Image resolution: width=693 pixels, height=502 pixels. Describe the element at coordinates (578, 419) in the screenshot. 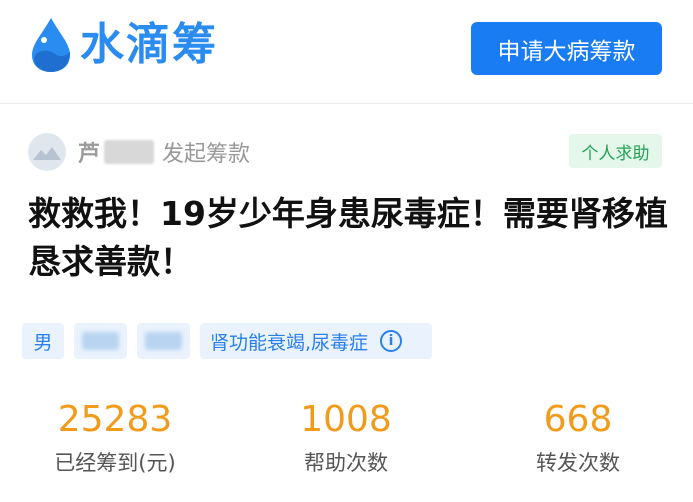

I see `stat-value: 668` at that location.